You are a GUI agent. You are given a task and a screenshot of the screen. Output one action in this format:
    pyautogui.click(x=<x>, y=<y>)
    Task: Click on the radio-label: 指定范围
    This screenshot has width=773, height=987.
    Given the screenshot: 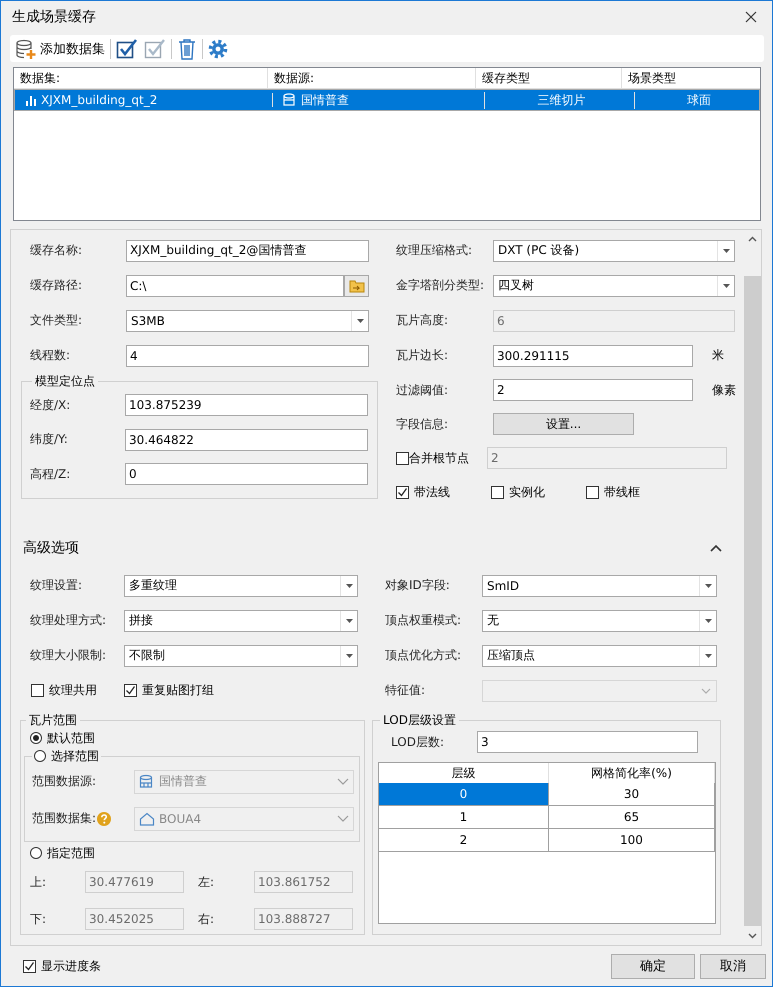 What is the action you would take?
    pyautogui.click(x=71, y=853)
    